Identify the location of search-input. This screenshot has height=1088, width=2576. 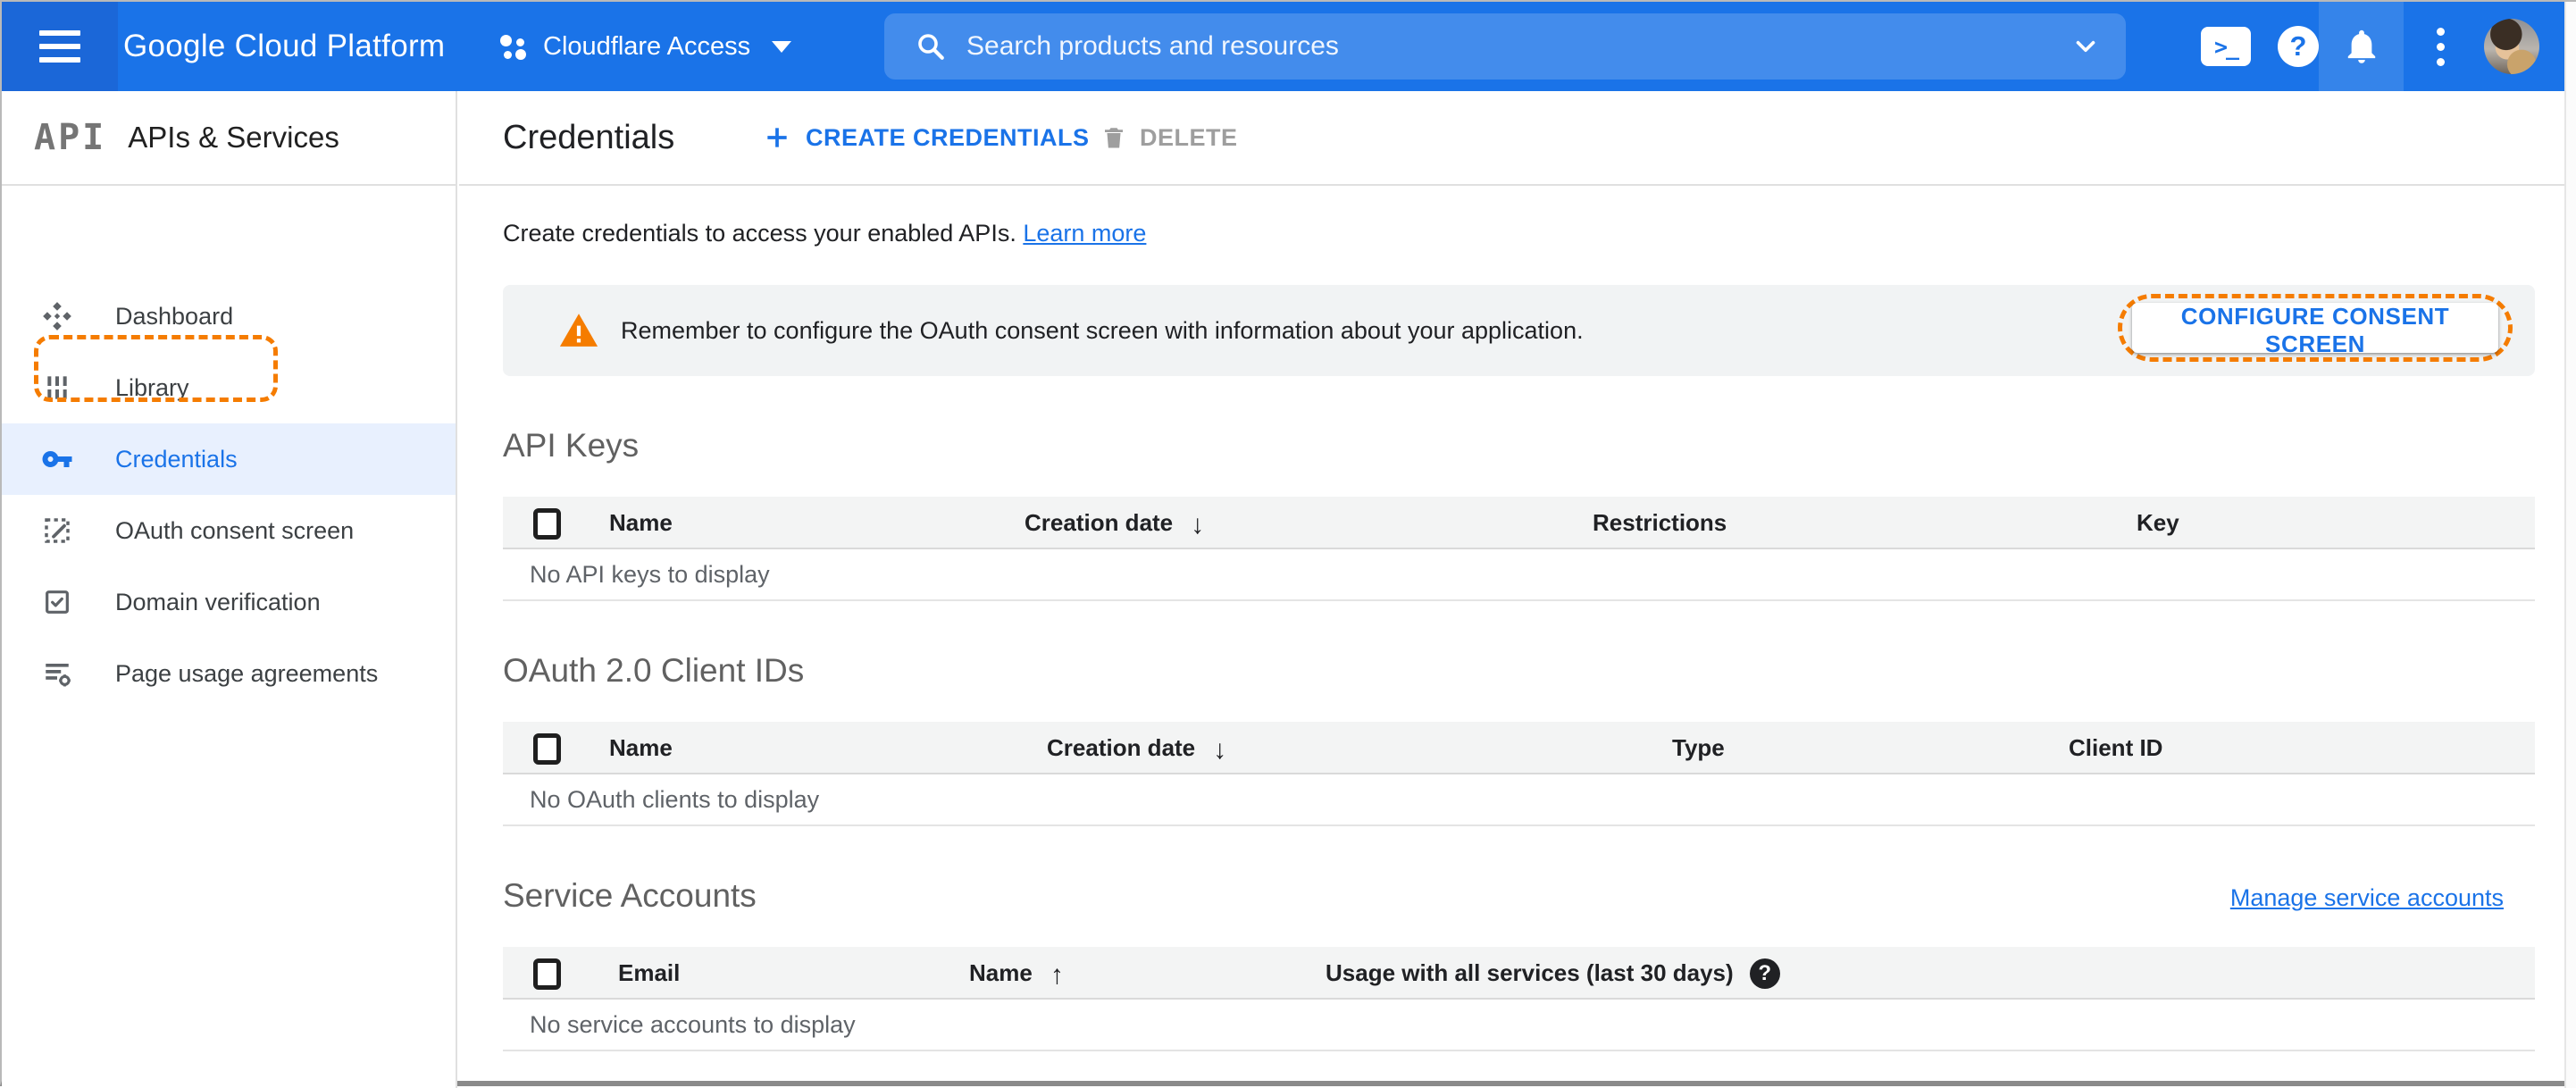
(1503, 46).